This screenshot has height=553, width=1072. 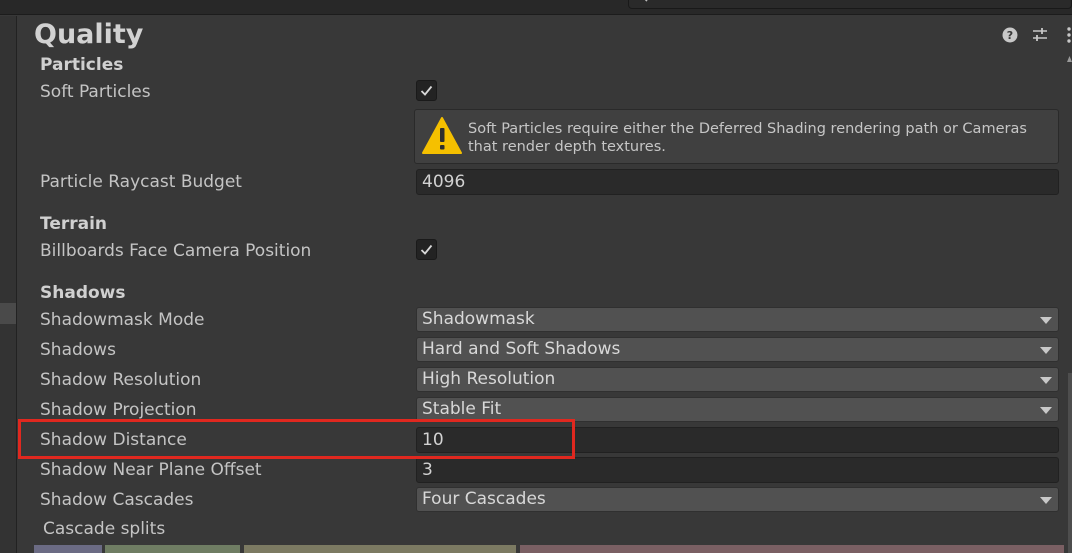 I want to click on shadow-cascades-value: Four Cascades, so click(x=484, y=499).